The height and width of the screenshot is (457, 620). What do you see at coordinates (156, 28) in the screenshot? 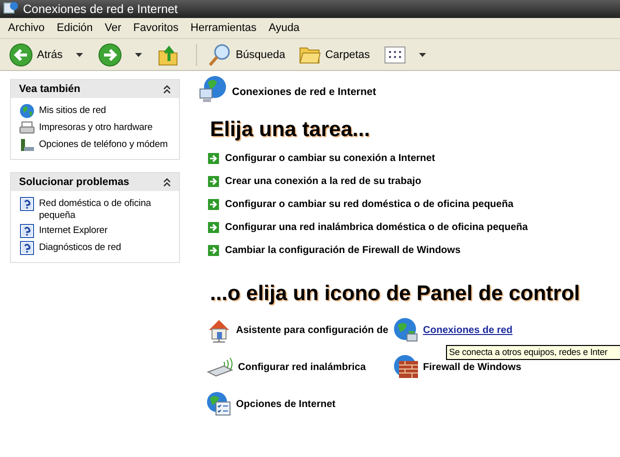
I see `menu-item: Favoritos` at bounding box center [156, 28].